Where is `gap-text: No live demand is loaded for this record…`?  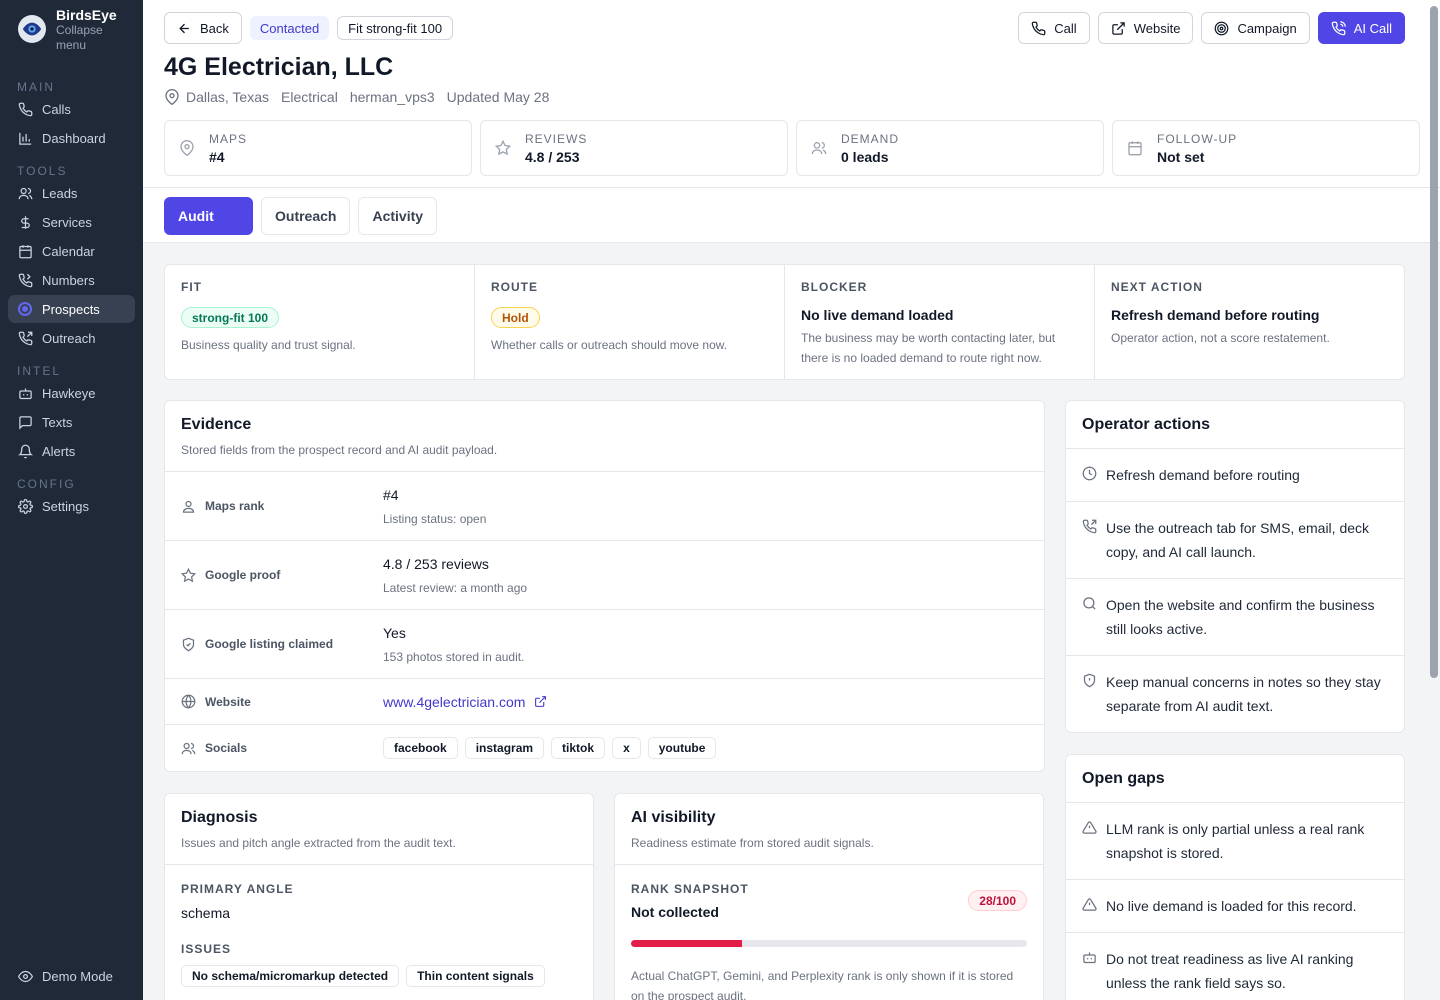
gap-text: No live demand is loaded for this record… is located at coordinates (1231, 906).